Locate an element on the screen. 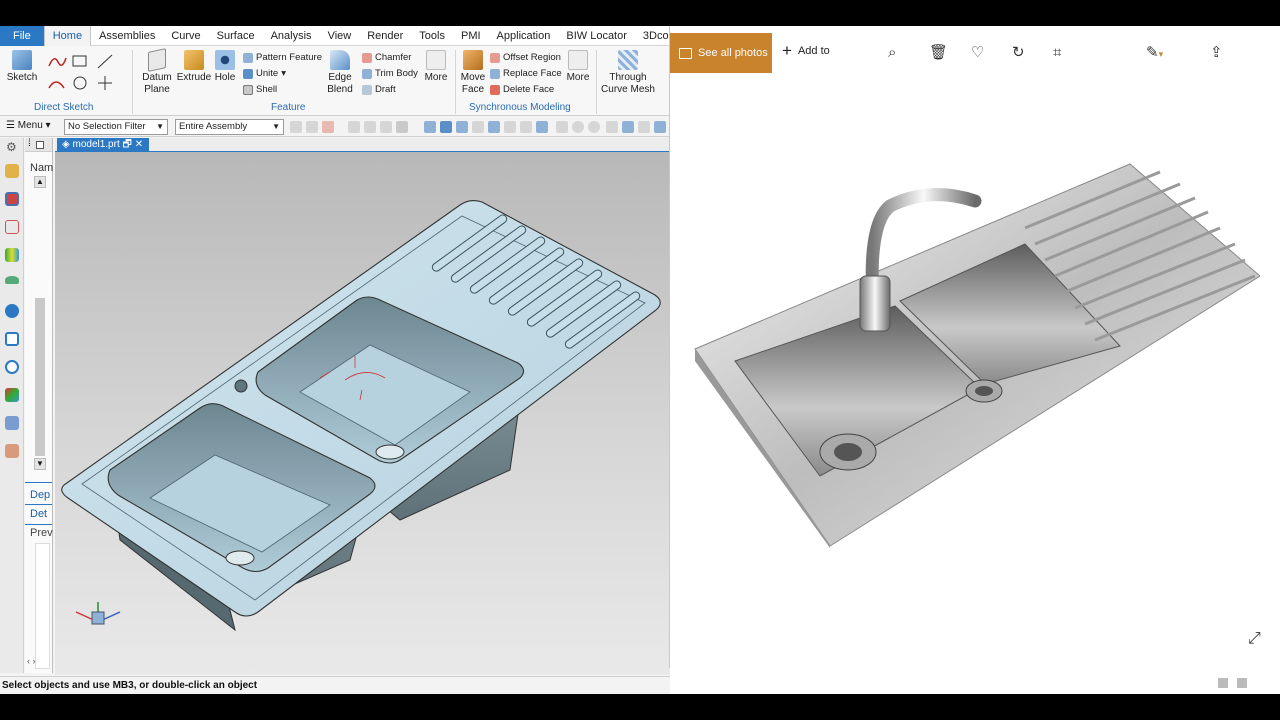 The height and width of the screenshot is (720, 1280). constraint-navigator-icon is located at coordinates (12, 199).